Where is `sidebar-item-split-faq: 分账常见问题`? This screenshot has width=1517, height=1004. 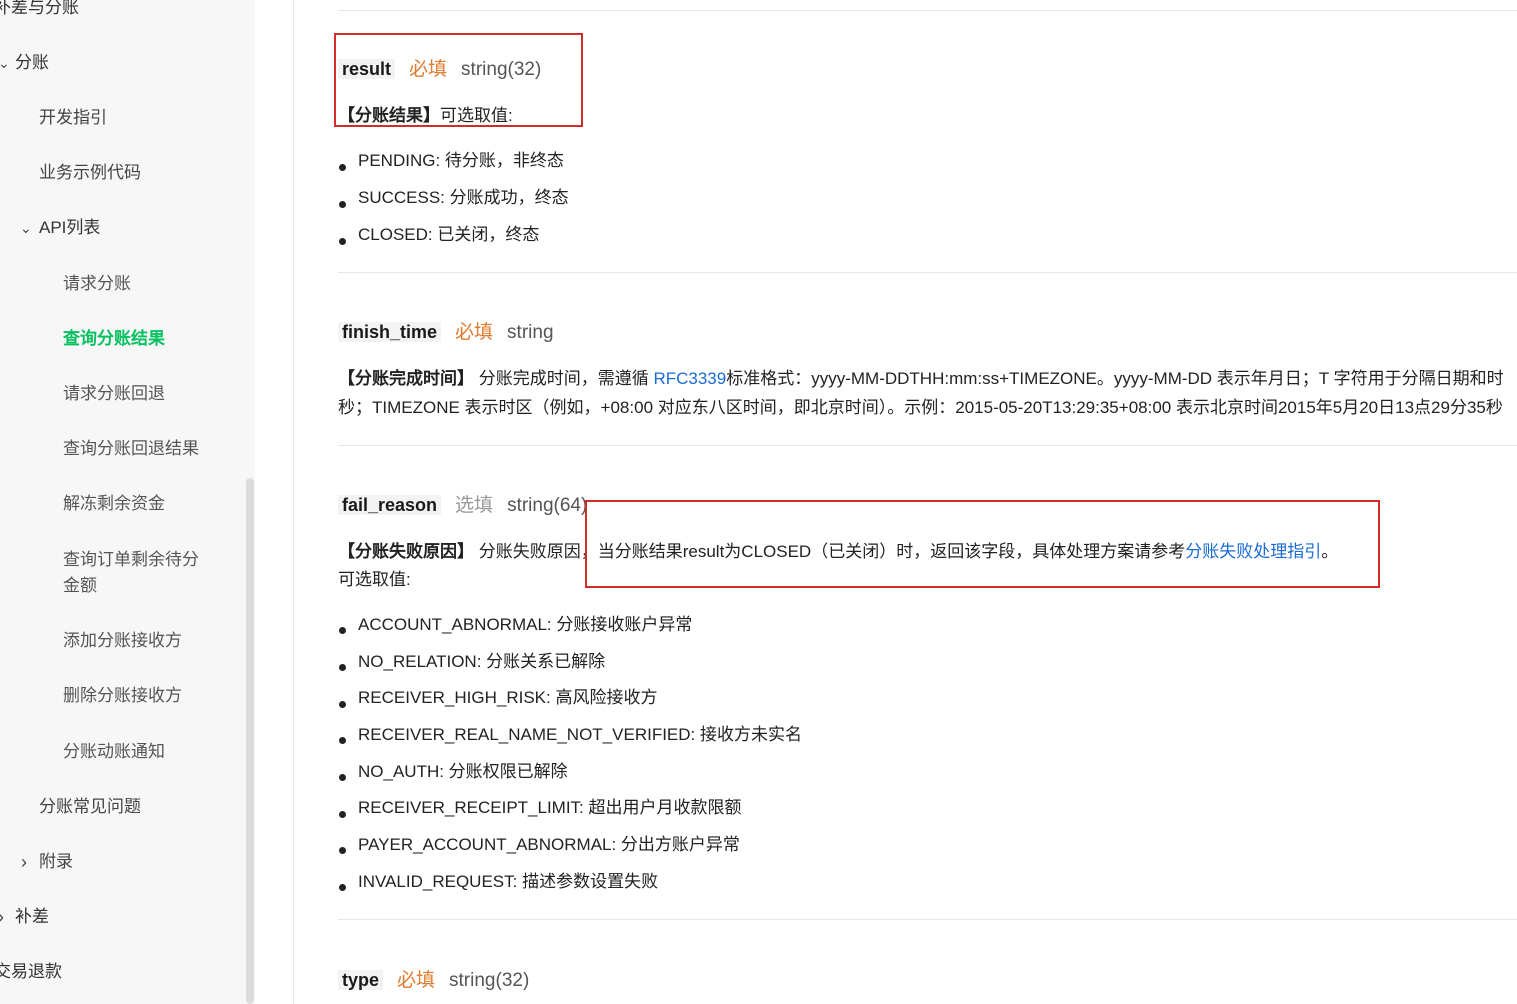
sidebar-item-split-faq: 分账常见问题 is located at coordinates (90, 807).